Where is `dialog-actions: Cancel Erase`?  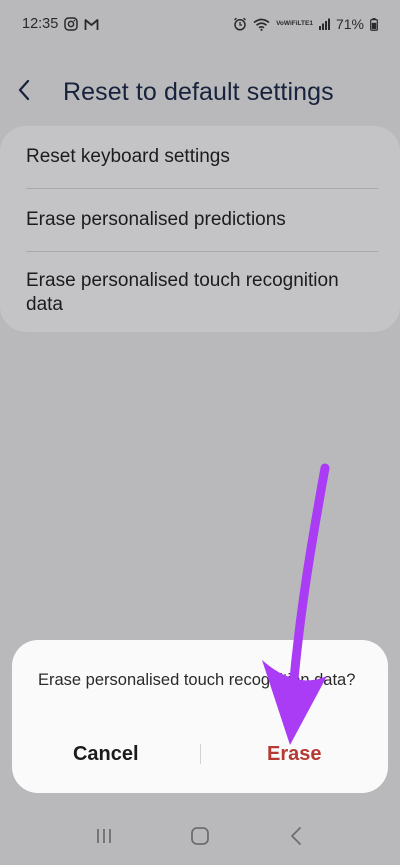
dialog-actions: Cancel Erase is located at coordinates (200, 754).